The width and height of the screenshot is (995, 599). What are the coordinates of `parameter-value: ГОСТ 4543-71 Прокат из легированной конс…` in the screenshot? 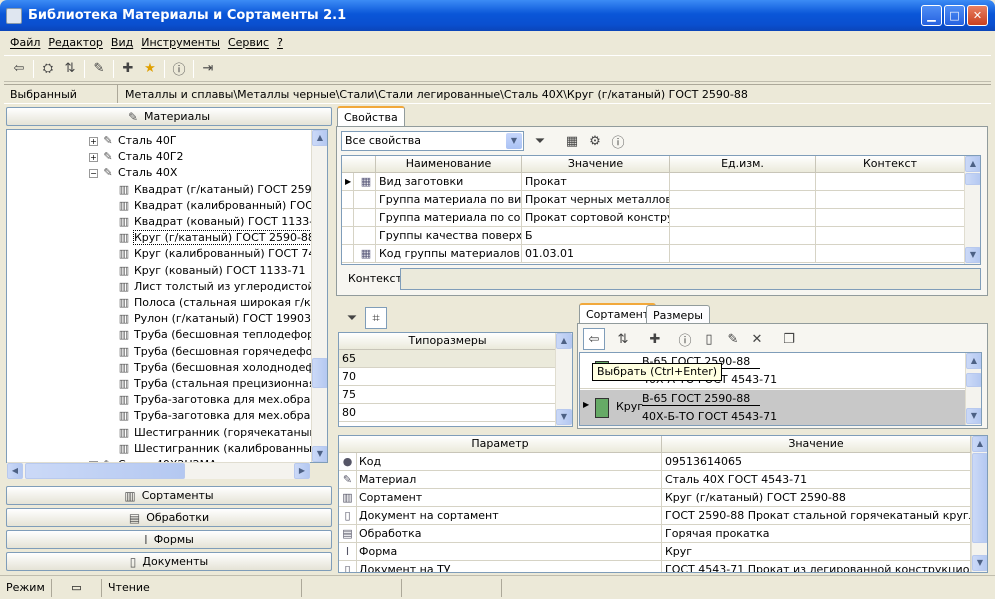 It's located at (816, 566).